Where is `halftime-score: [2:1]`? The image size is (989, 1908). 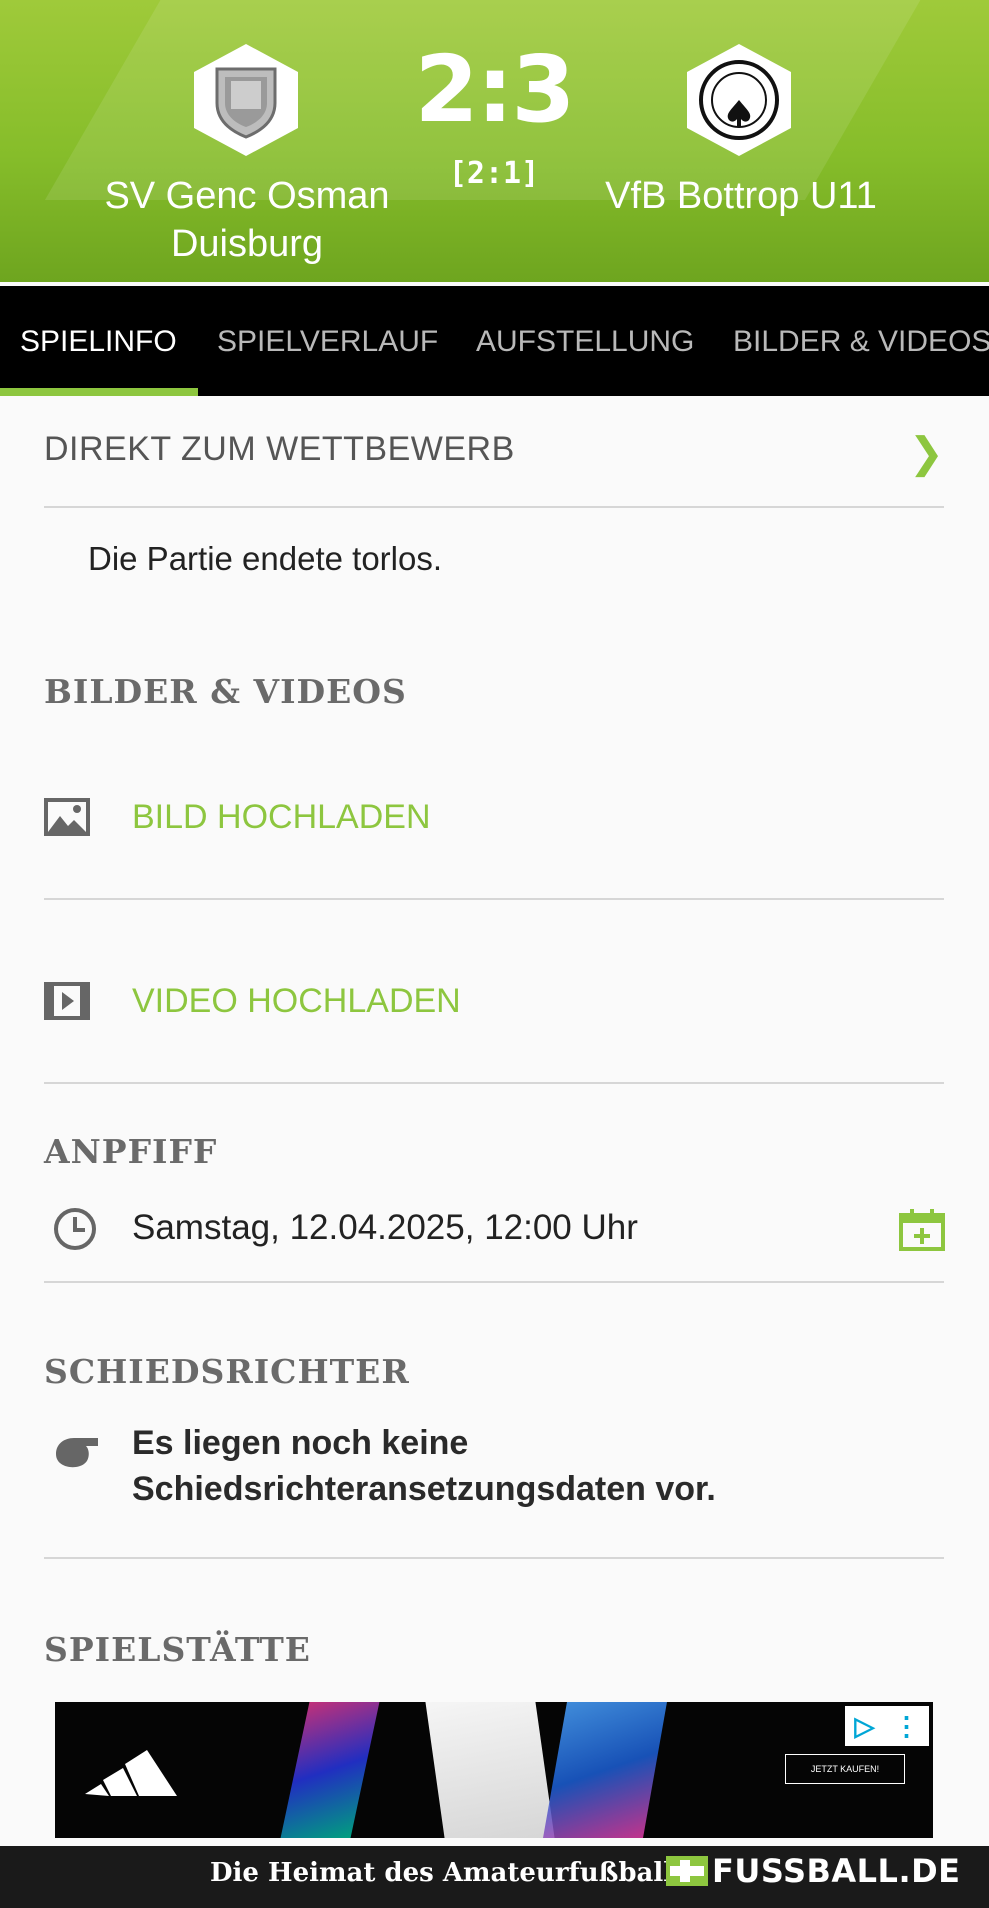
halftime-score: [2:1] is located at coordinates (494, 173).